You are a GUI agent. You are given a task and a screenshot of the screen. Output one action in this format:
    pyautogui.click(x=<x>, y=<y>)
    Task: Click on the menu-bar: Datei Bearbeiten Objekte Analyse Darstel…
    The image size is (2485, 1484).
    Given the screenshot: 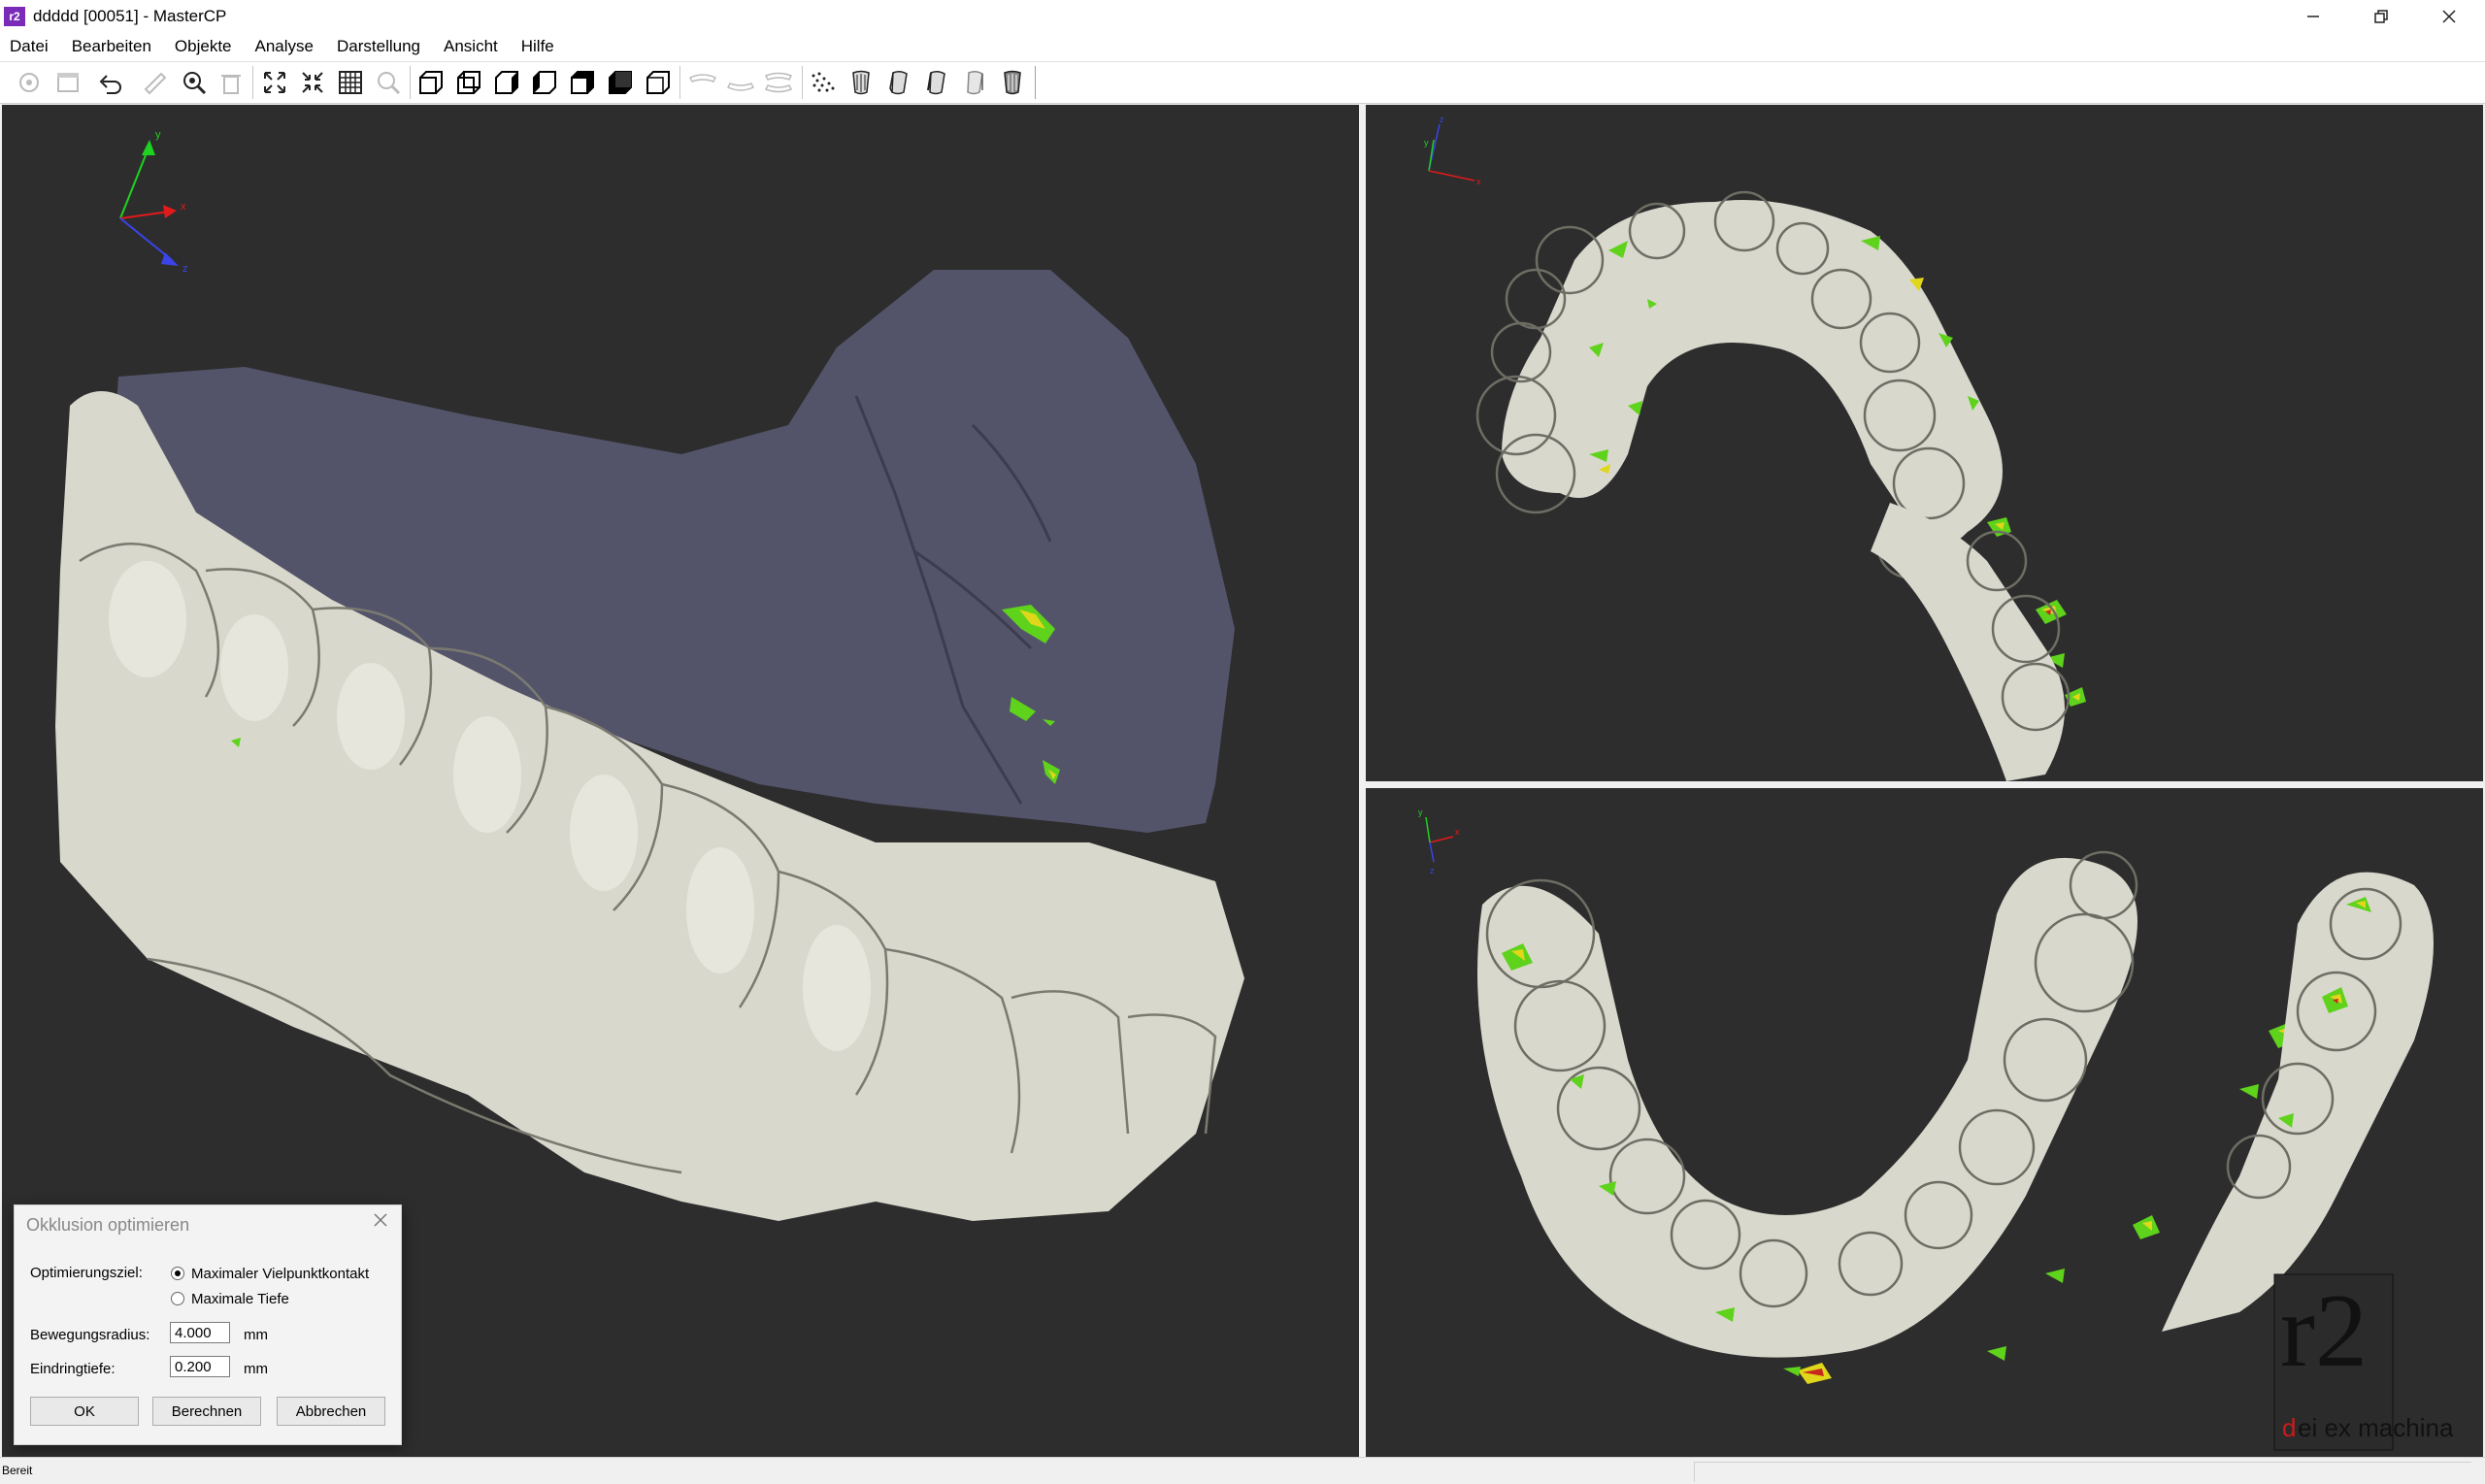 What is the action you would take?
    pyautogui.click(x=1242, y=47)
    